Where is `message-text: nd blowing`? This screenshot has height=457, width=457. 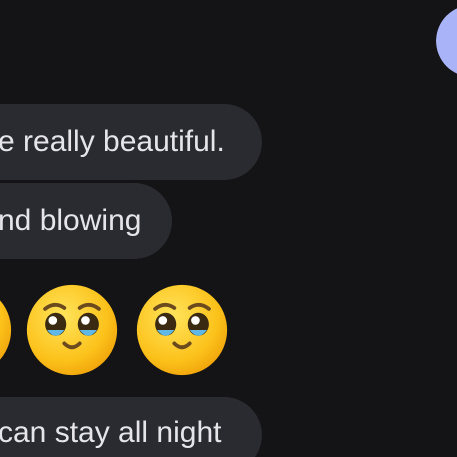 message-text: nd blowing is located at coordinates (71, 220).